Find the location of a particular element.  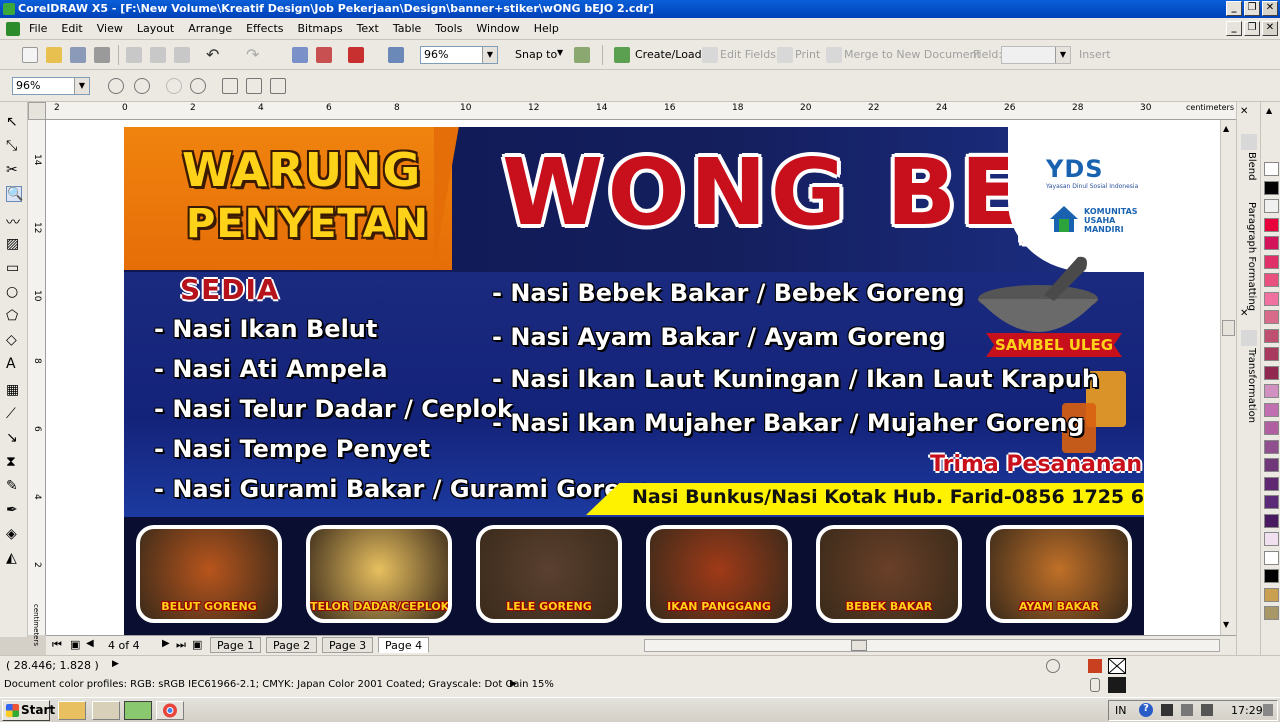

food-photo-ayam: AYAM BAKAR is located at coordinates (1059, 574).